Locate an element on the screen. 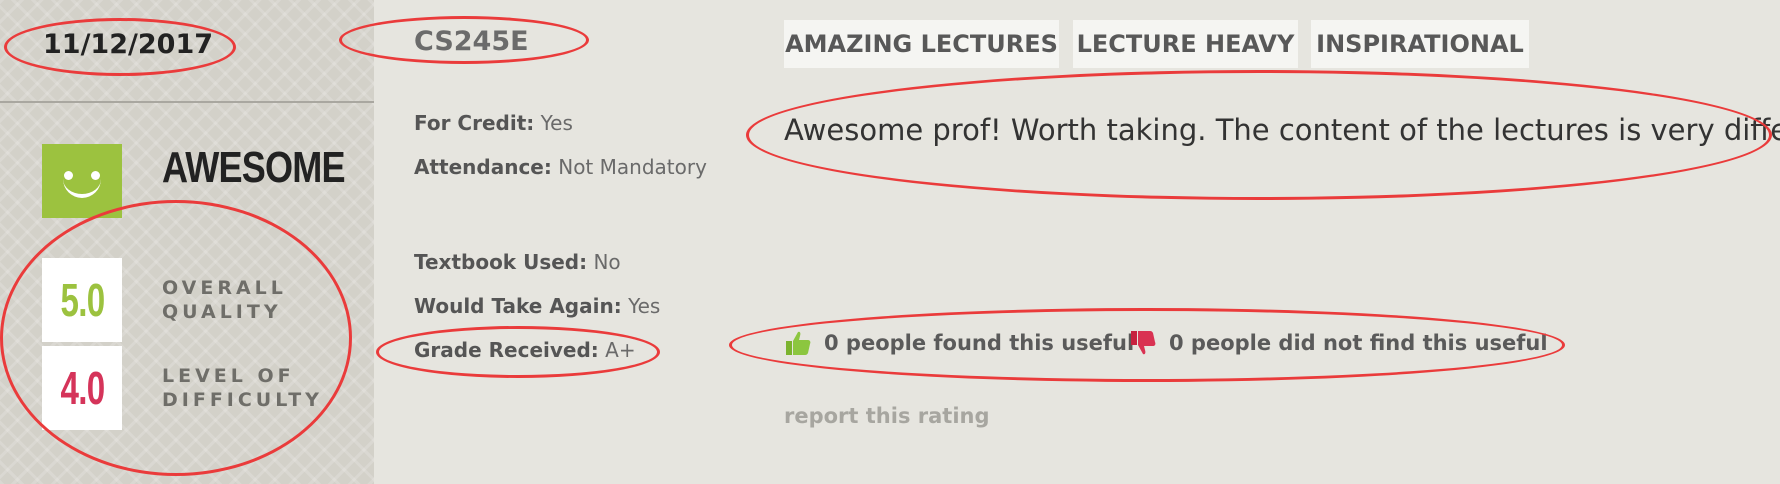  detail-attendance: Attendance: Not Mandatory is located at coordinates (560, 167).